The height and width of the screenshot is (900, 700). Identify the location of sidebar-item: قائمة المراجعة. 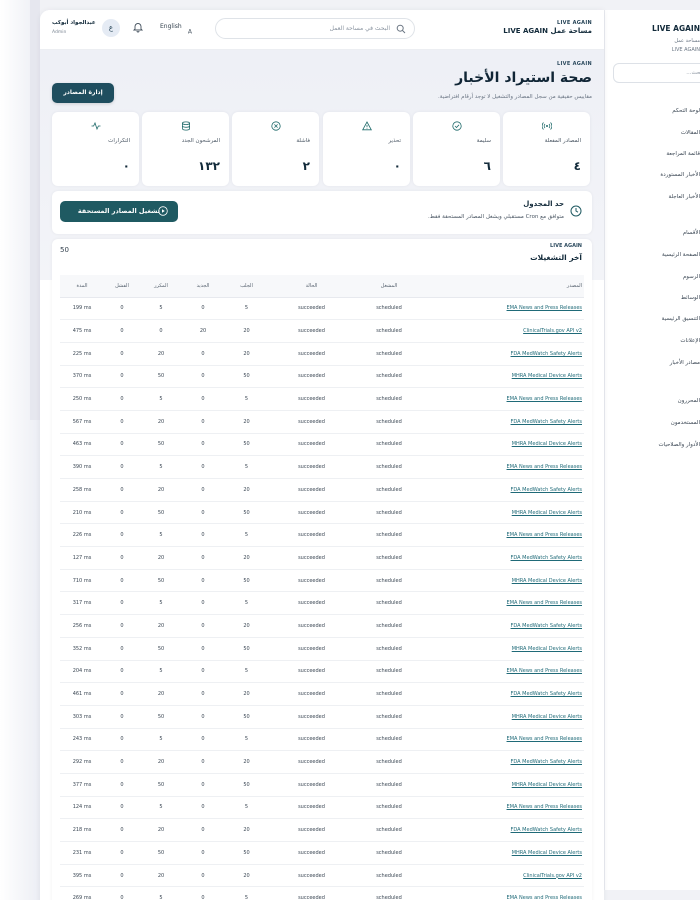
(683, 154).